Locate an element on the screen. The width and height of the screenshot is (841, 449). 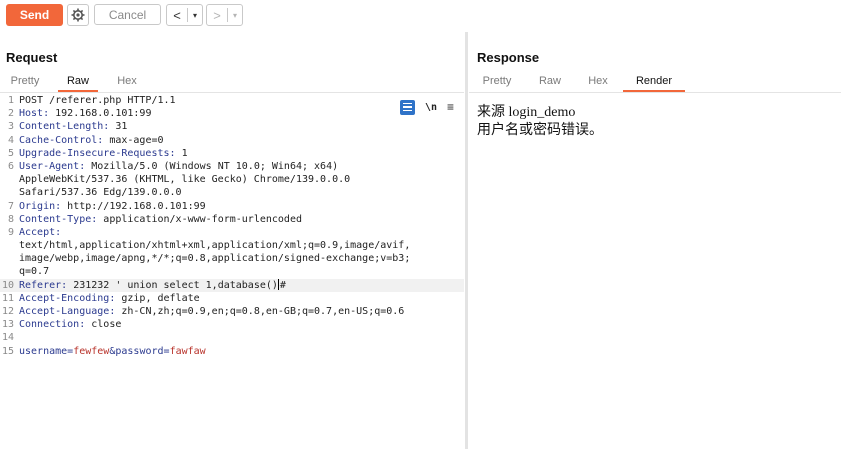
request-tabs: Pretty Raw Hex \n ≡ is located at coordinates (232, 93).